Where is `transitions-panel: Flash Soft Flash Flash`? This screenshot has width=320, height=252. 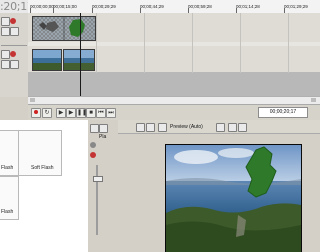
transitions-panel: Flash Soft Flash Flash is located at coordinates (44, 186).